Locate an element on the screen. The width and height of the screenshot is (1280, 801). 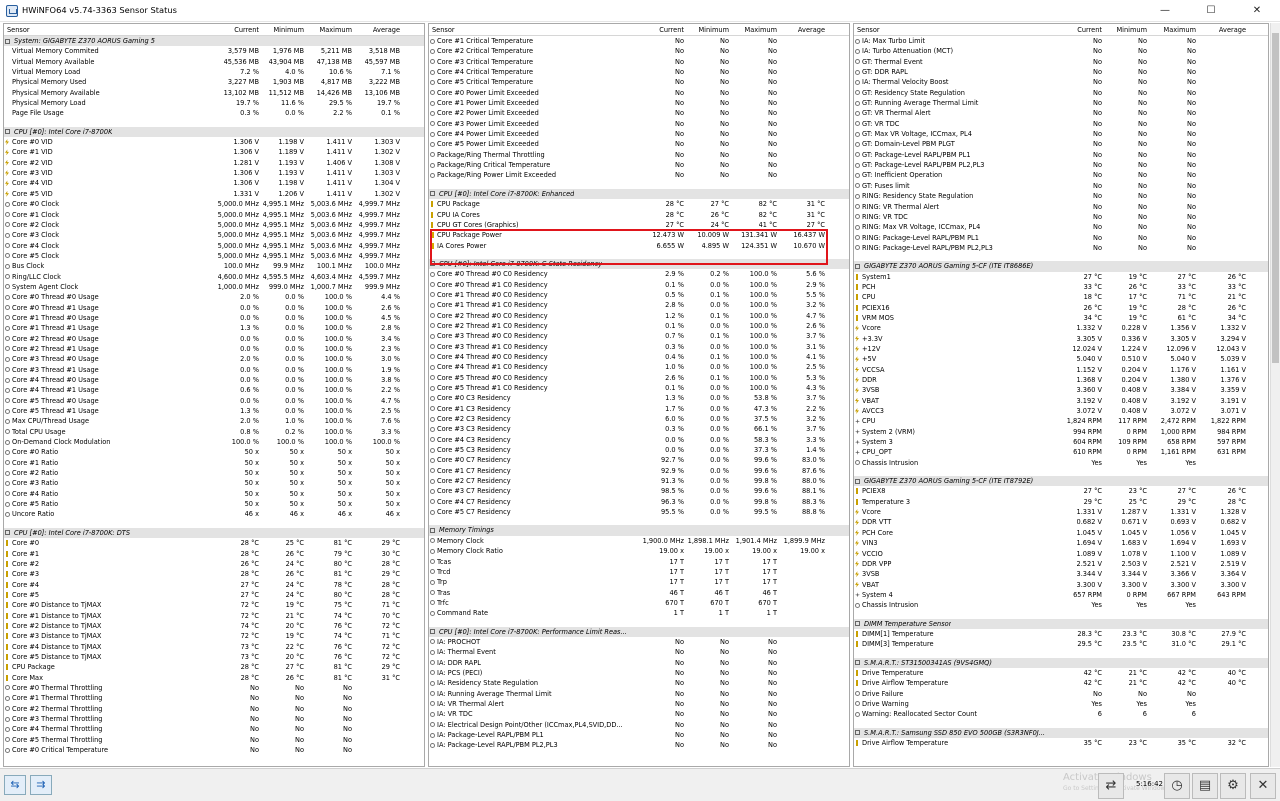
sensor-row: Core #0 Ratio 50 x 50 x 50 x 50 x is located at coordinates (214, 452).